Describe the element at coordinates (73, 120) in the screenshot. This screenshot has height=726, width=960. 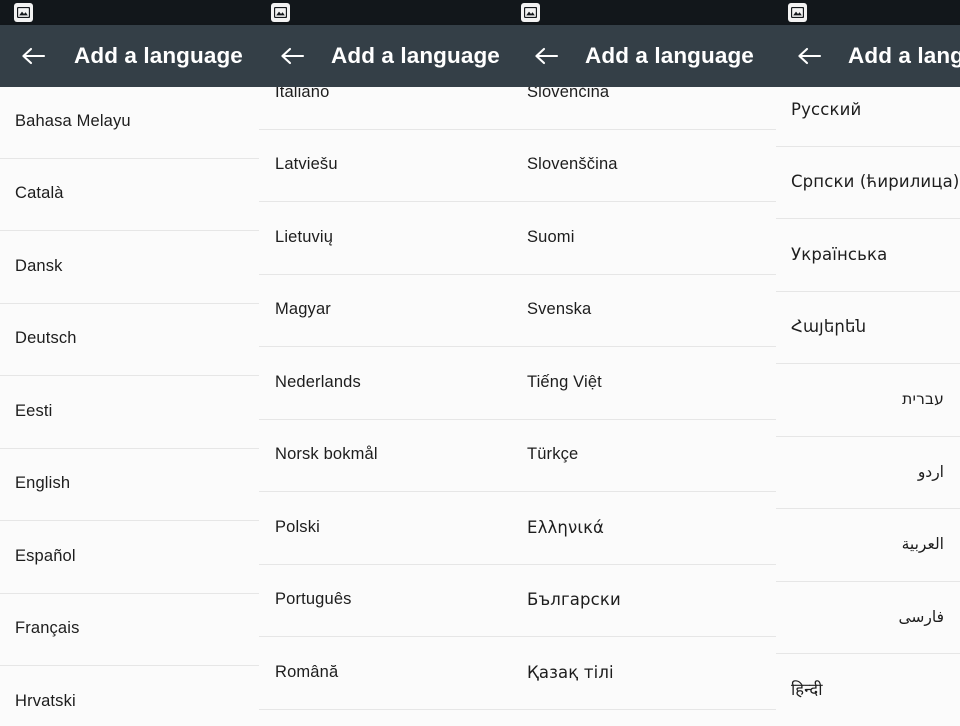
I see `language-label: Bahasa Melayu` at that location.